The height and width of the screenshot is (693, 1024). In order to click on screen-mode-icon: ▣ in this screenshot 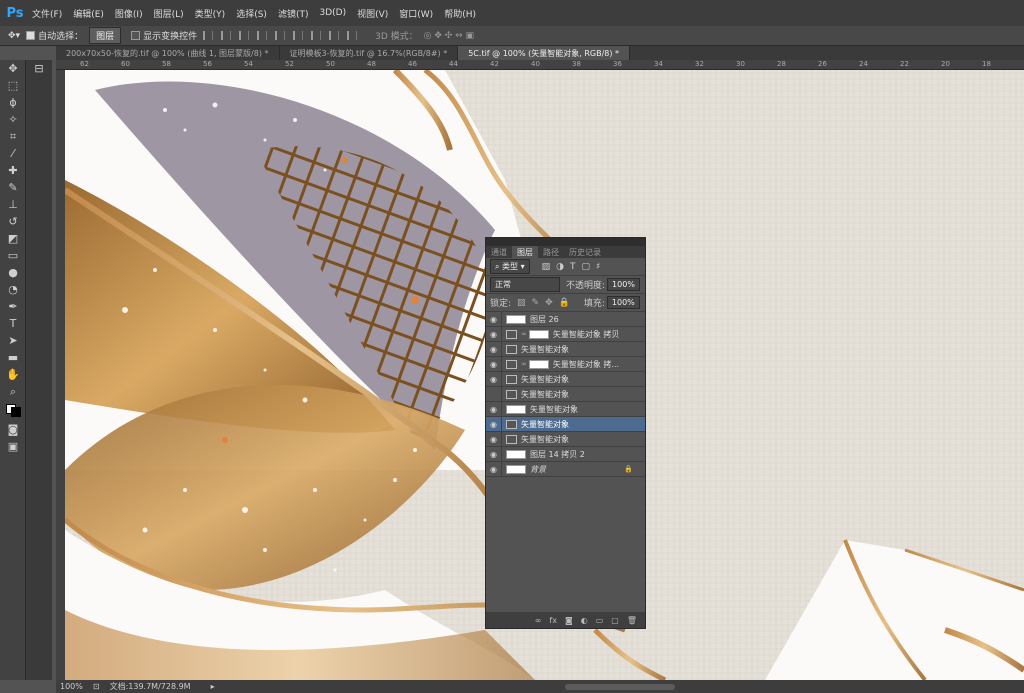, I will do `click(13, 446)`.